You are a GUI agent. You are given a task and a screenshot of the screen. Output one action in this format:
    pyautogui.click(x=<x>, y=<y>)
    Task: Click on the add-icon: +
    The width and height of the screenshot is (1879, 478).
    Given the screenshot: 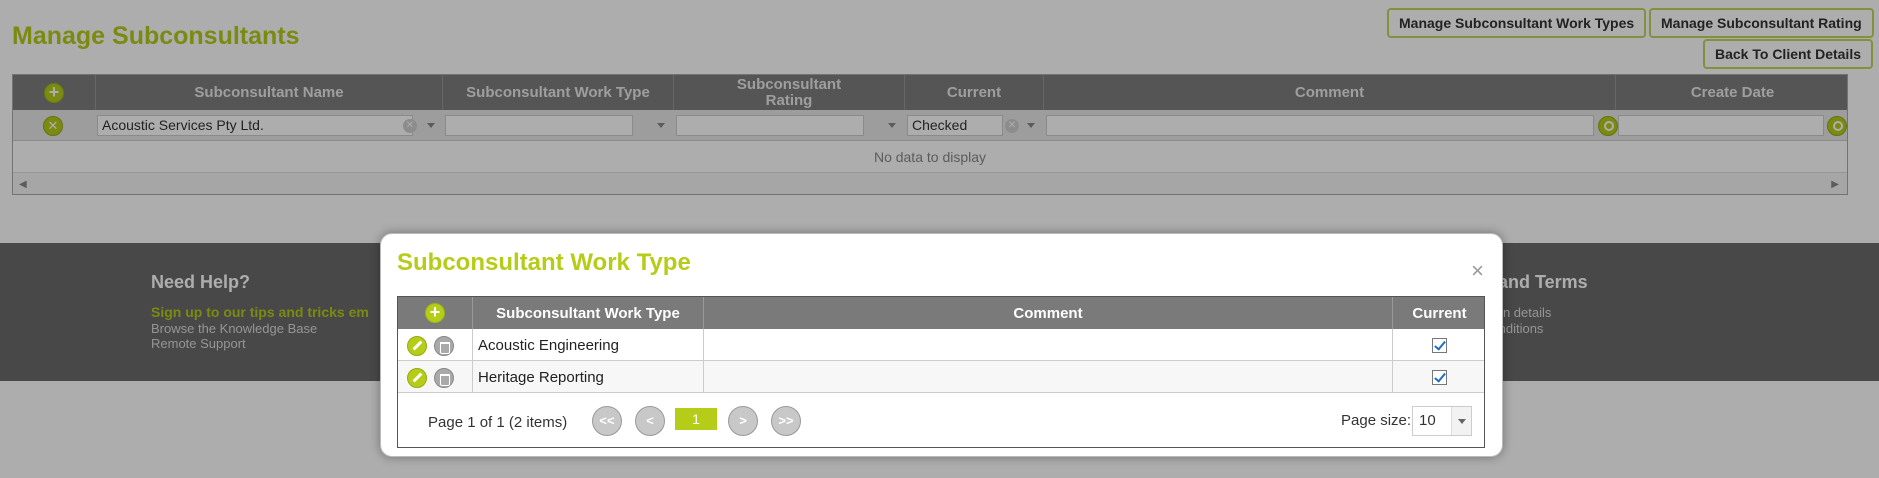 What is the action you would take?
    pyautogui.click(x=435, y=313)
    